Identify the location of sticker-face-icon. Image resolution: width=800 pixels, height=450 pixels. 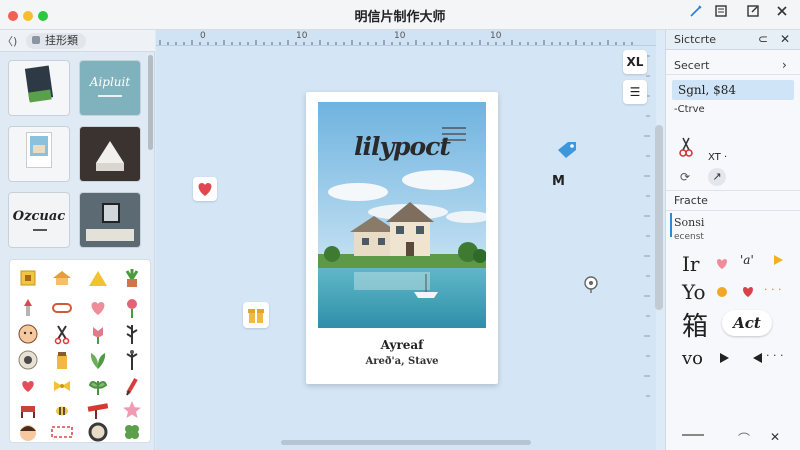
(28, 334).